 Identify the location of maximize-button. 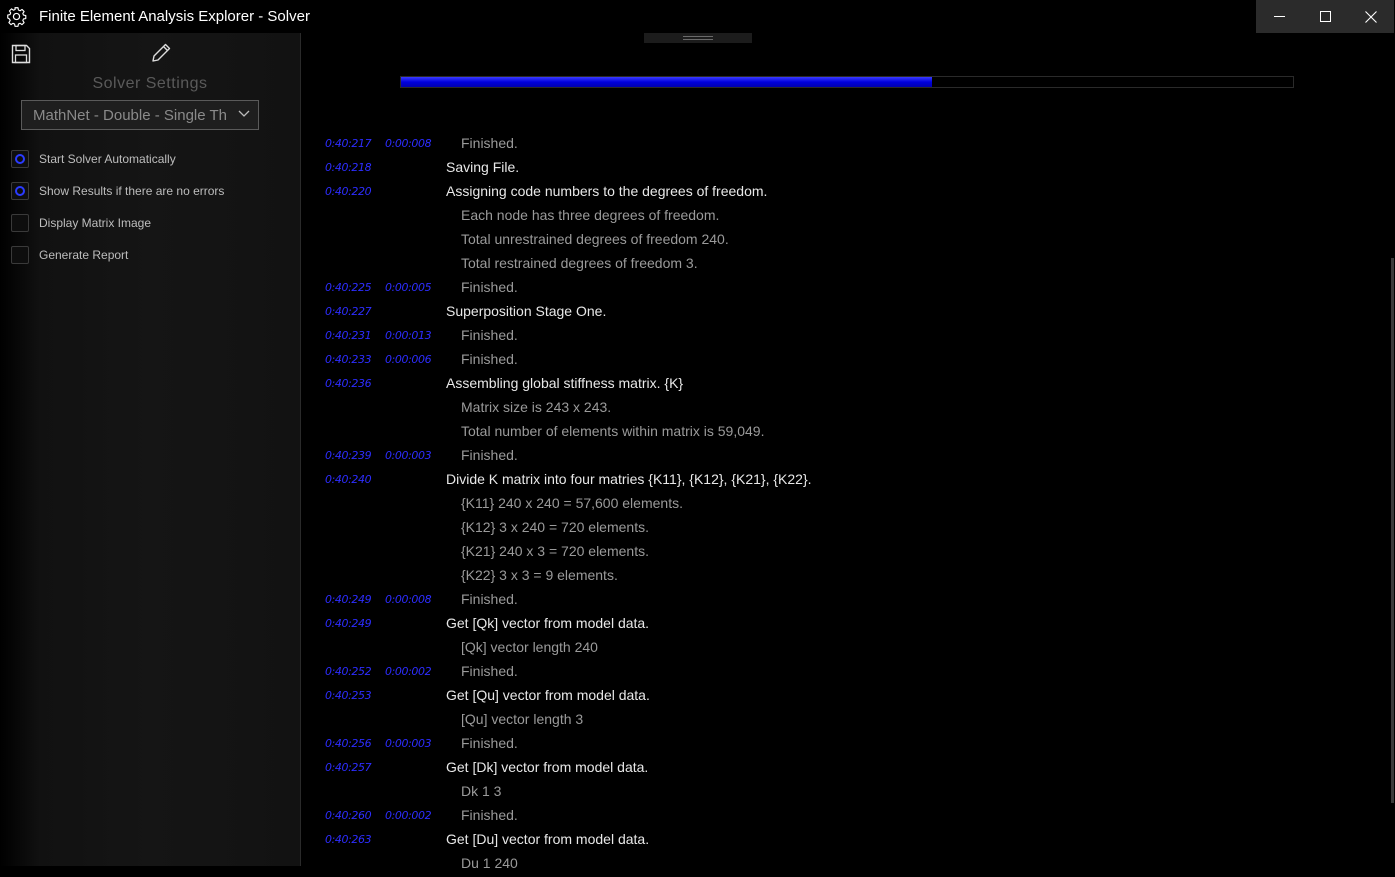
(1325, 16).